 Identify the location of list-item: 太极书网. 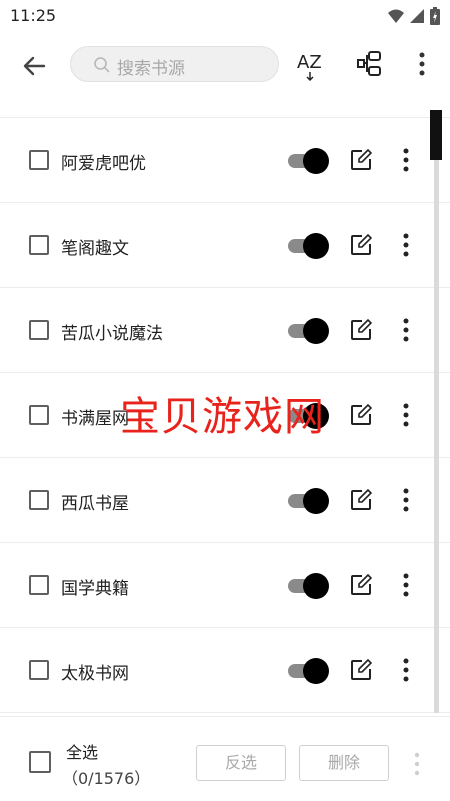
(225, 670).